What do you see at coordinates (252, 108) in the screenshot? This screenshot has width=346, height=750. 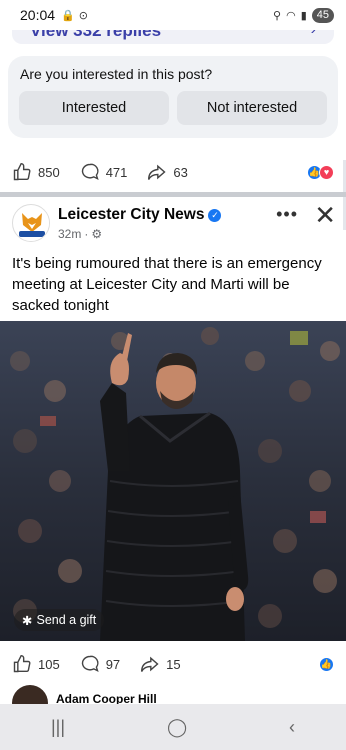 I see `not-interested-button: Not interested` at bounding box center [252, 108].